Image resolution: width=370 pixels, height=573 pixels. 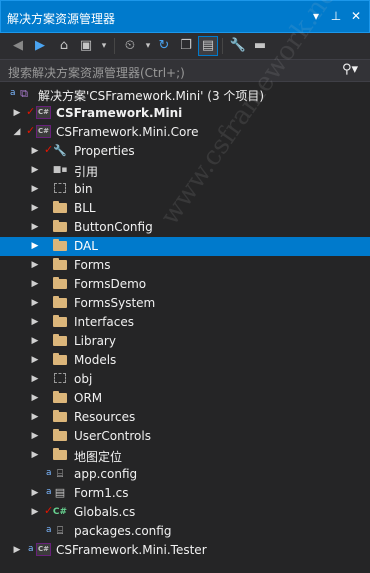 What do you see at coordinates (112, 436) in the screenshot?
I see `tree-label: UserControls` at bounding box center [112, 436].